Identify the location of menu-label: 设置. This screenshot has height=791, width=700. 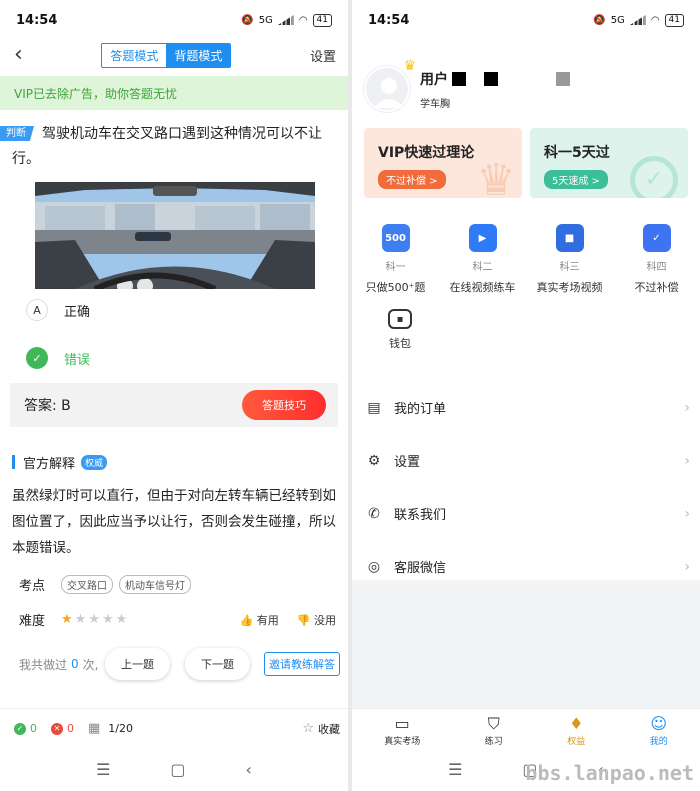
(407, 462).